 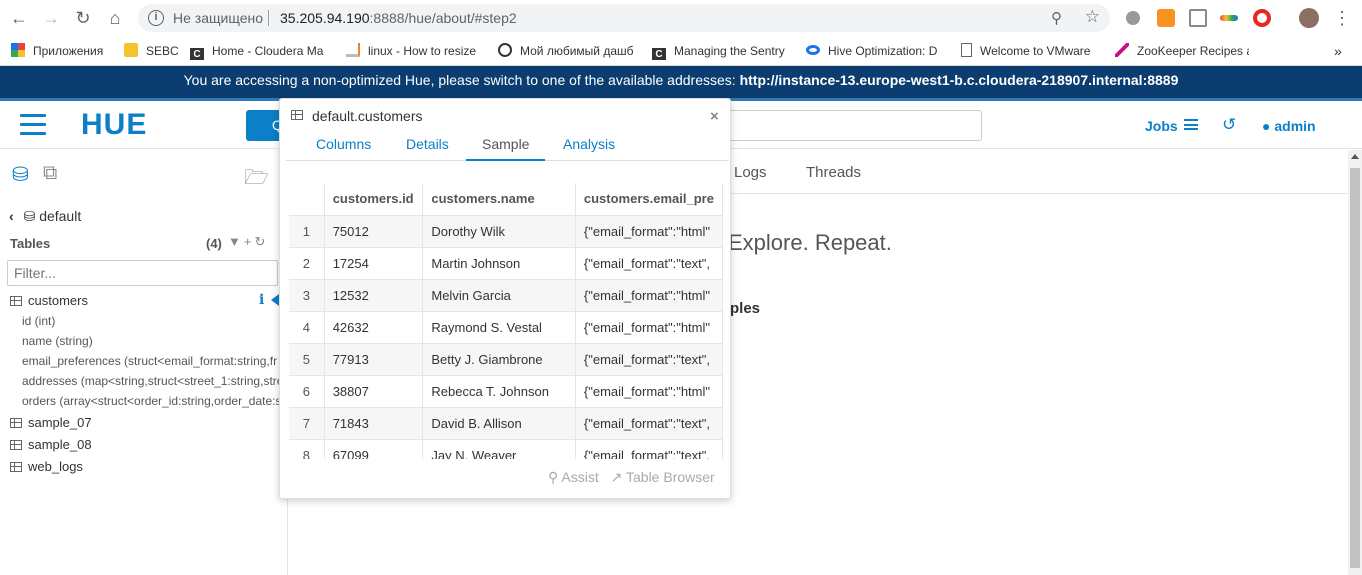 I want to click on table-name: web_logs, so click(x=55, y=466).